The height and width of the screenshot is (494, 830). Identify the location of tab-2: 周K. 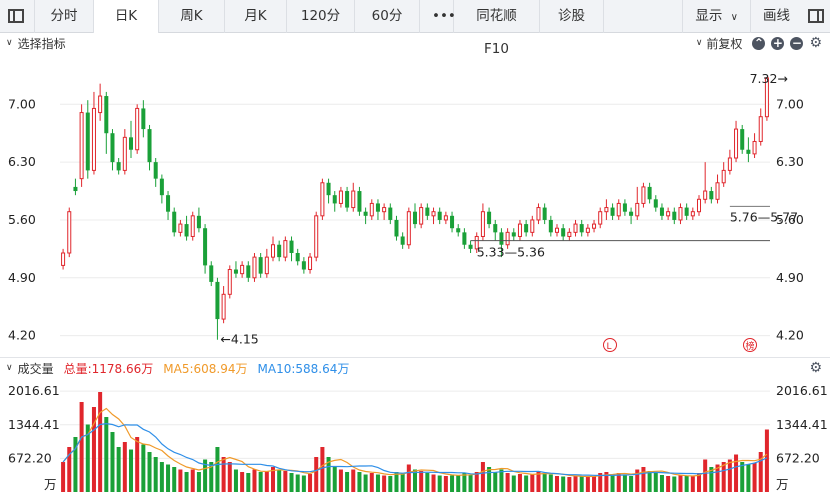
(192, 16).